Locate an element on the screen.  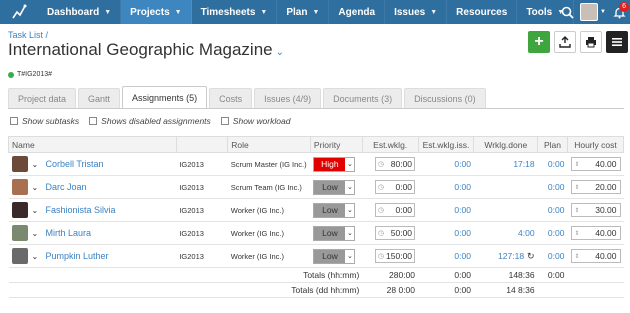
resource-name-link: Pumpkin Luther is located at coordinates (77, 256).